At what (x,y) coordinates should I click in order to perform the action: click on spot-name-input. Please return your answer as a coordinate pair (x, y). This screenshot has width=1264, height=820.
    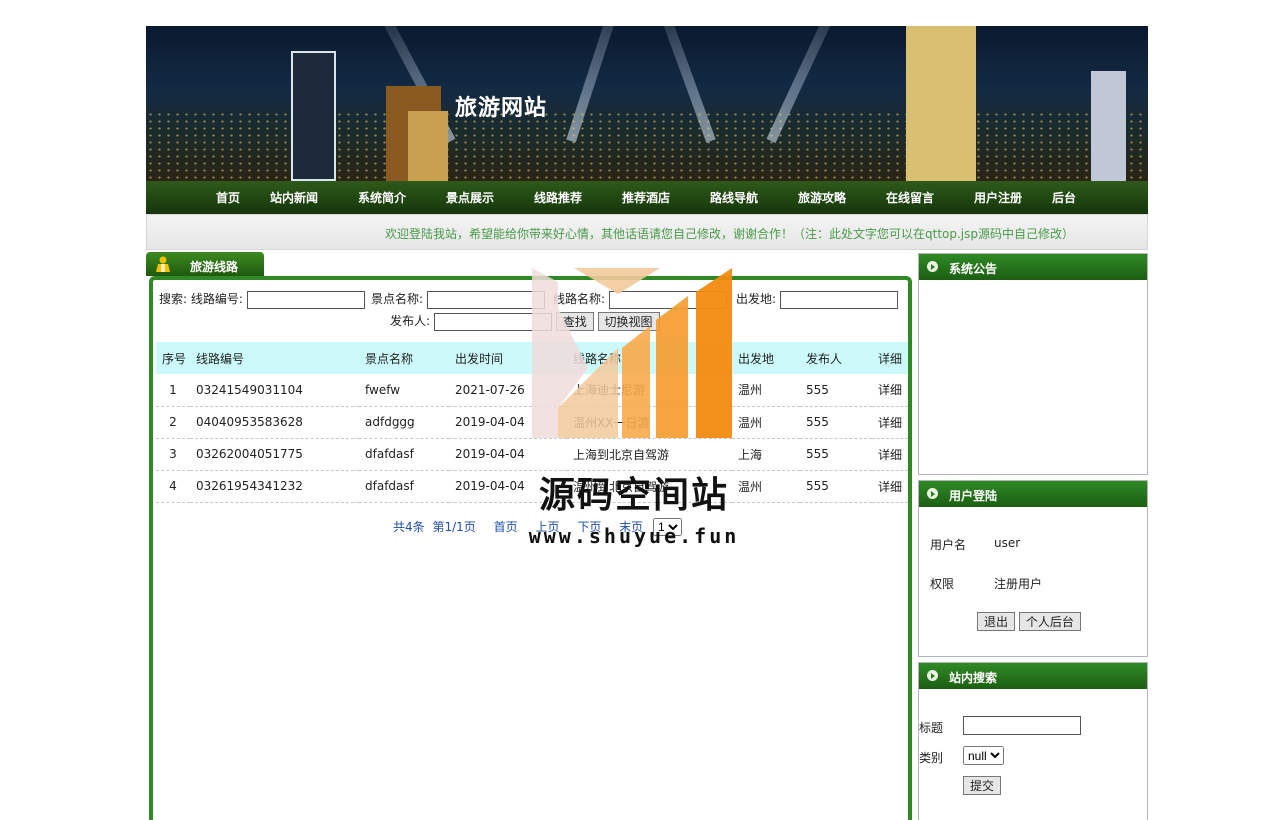
    Looking at the image, I should click on (485, 299).